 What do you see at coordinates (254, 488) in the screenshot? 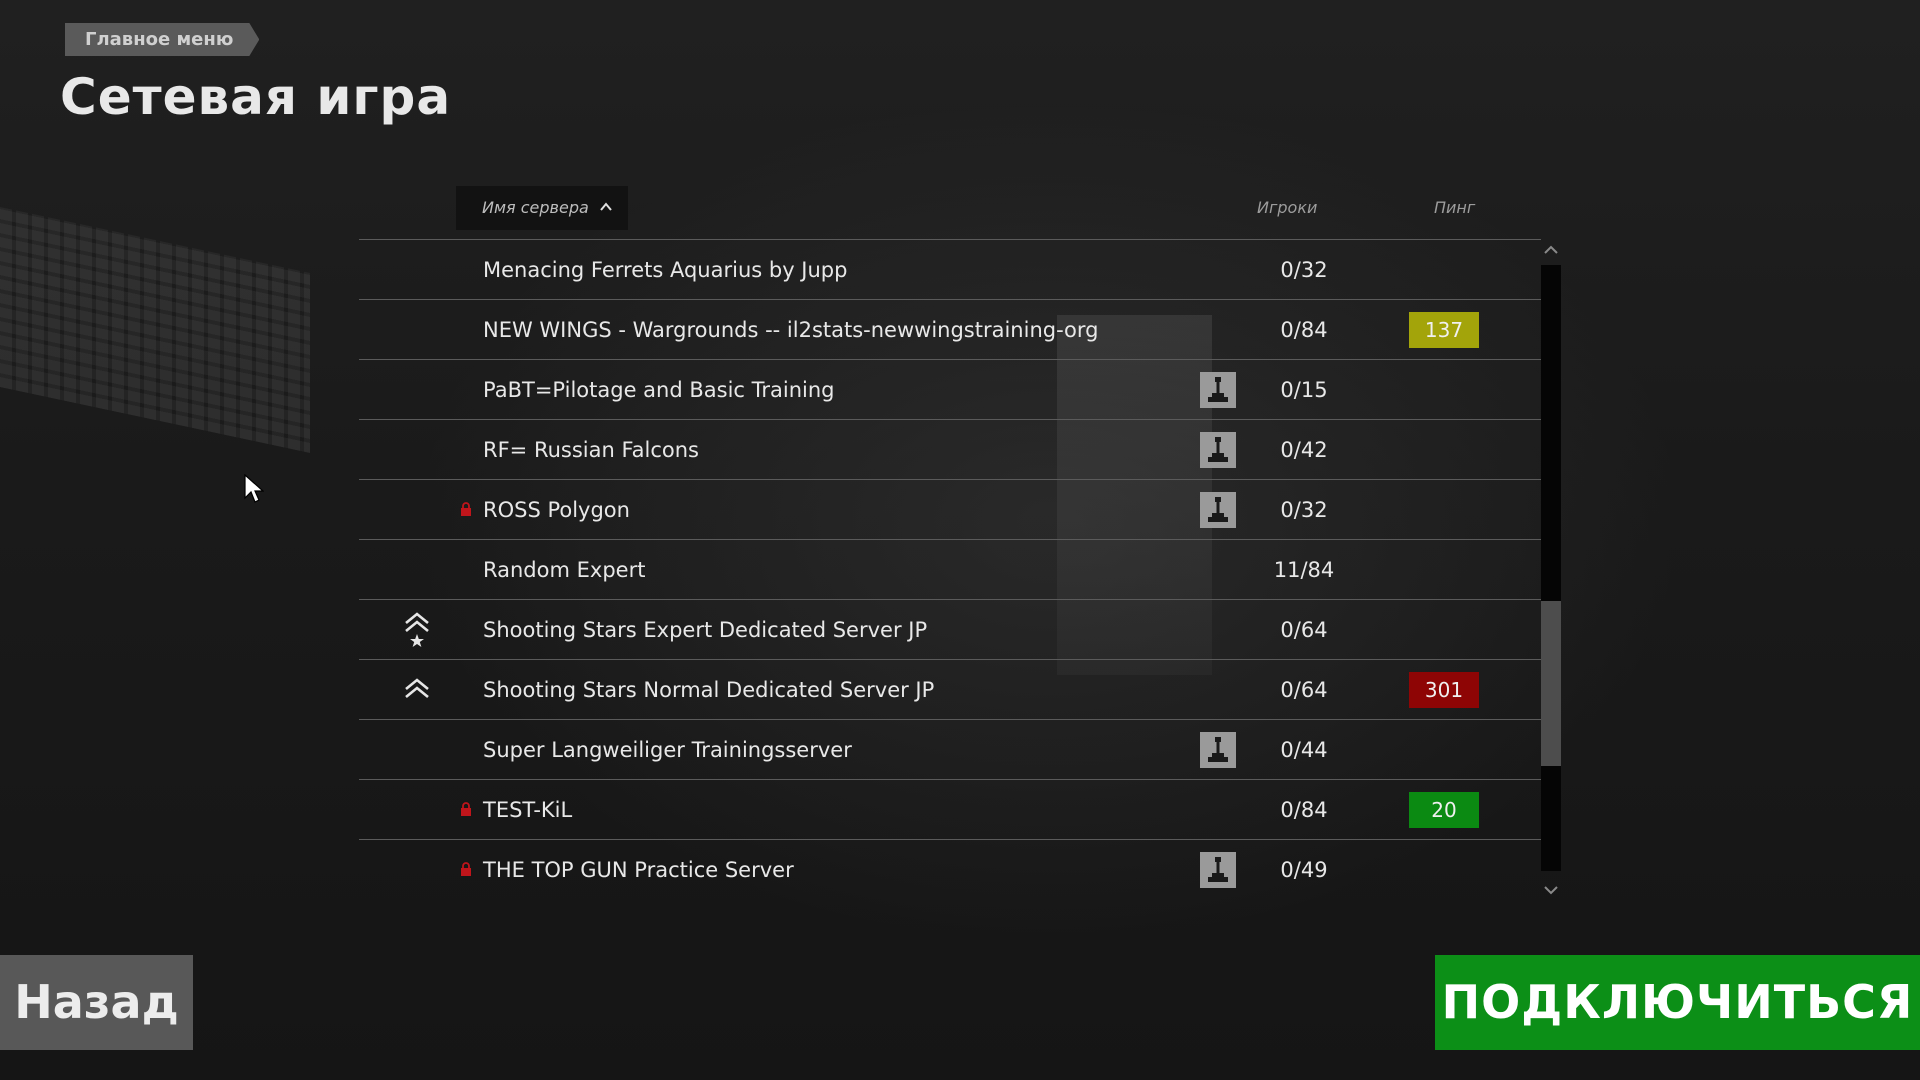
I see `mouse-cursor-icon` at bounding box center [254, 488].